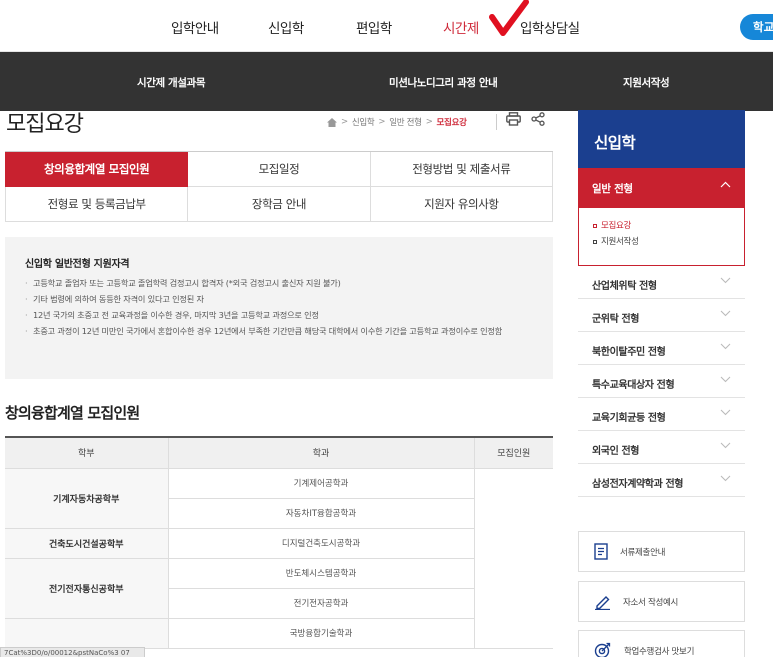 The height and width of the screenshot is (657, 773). What do you see at coordinates (661, 643) in the screenshot?
I see `quick-link-aptitude-test: 학업수행검사 맛보기` at bounding box center [661, 643].